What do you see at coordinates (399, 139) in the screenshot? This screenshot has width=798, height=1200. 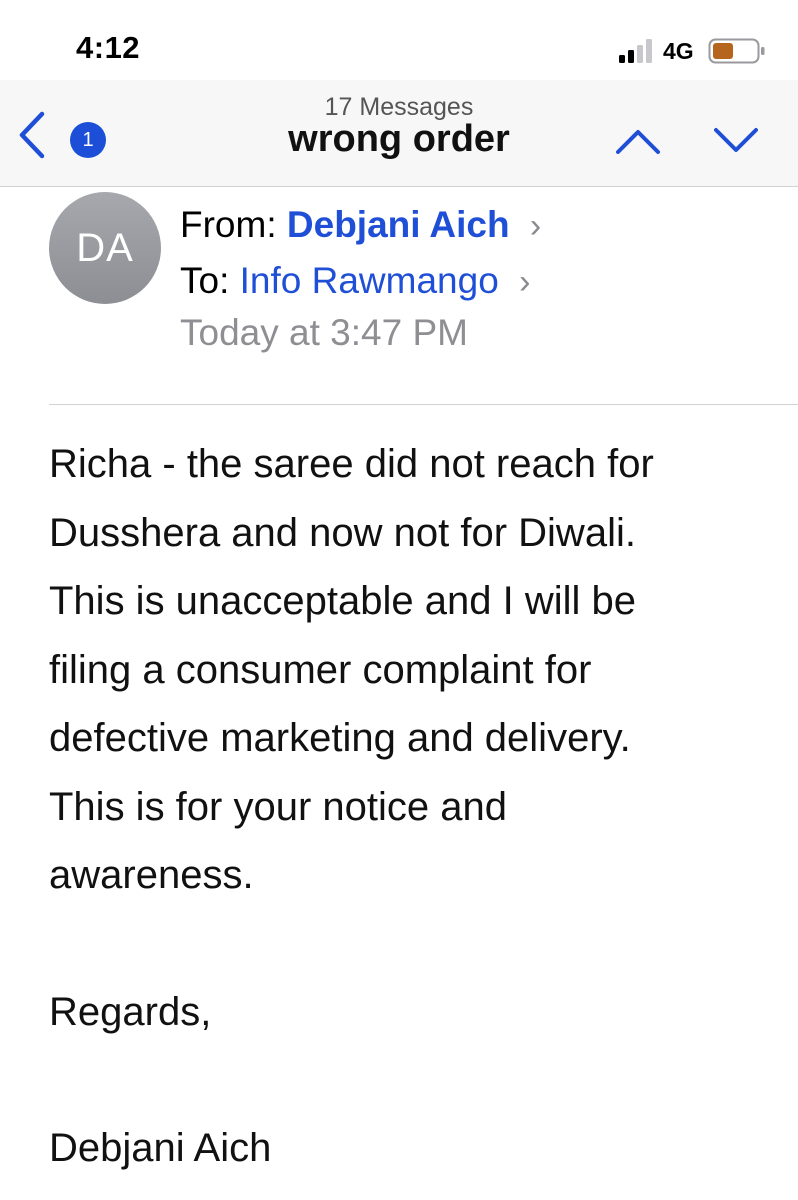 I see `thread-title: wrong order` at bounding box center [399, 139].